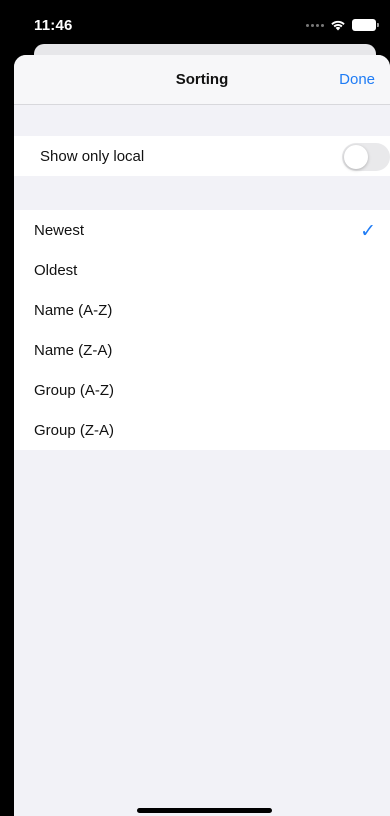  What do you see at coordinates (202, 390) in the screenshot?
I see `sort-option-group-a-z: Group (A-Z)` at bounding box center [202, 390].